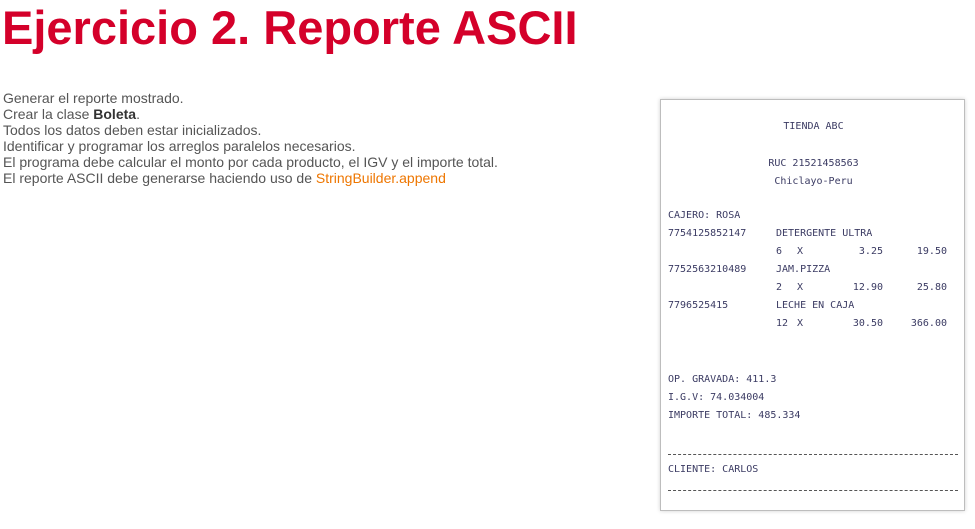 This screenshot has height=529, width=975. I want to click on item-1-x: X, so click(800, 251).